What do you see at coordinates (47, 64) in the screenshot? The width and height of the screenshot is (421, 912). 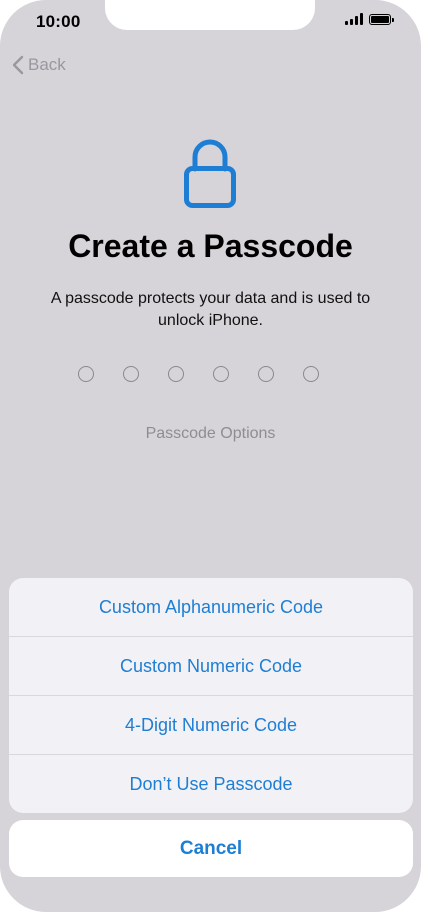 I see `back-label: Back` at bounding box center [47, 64].